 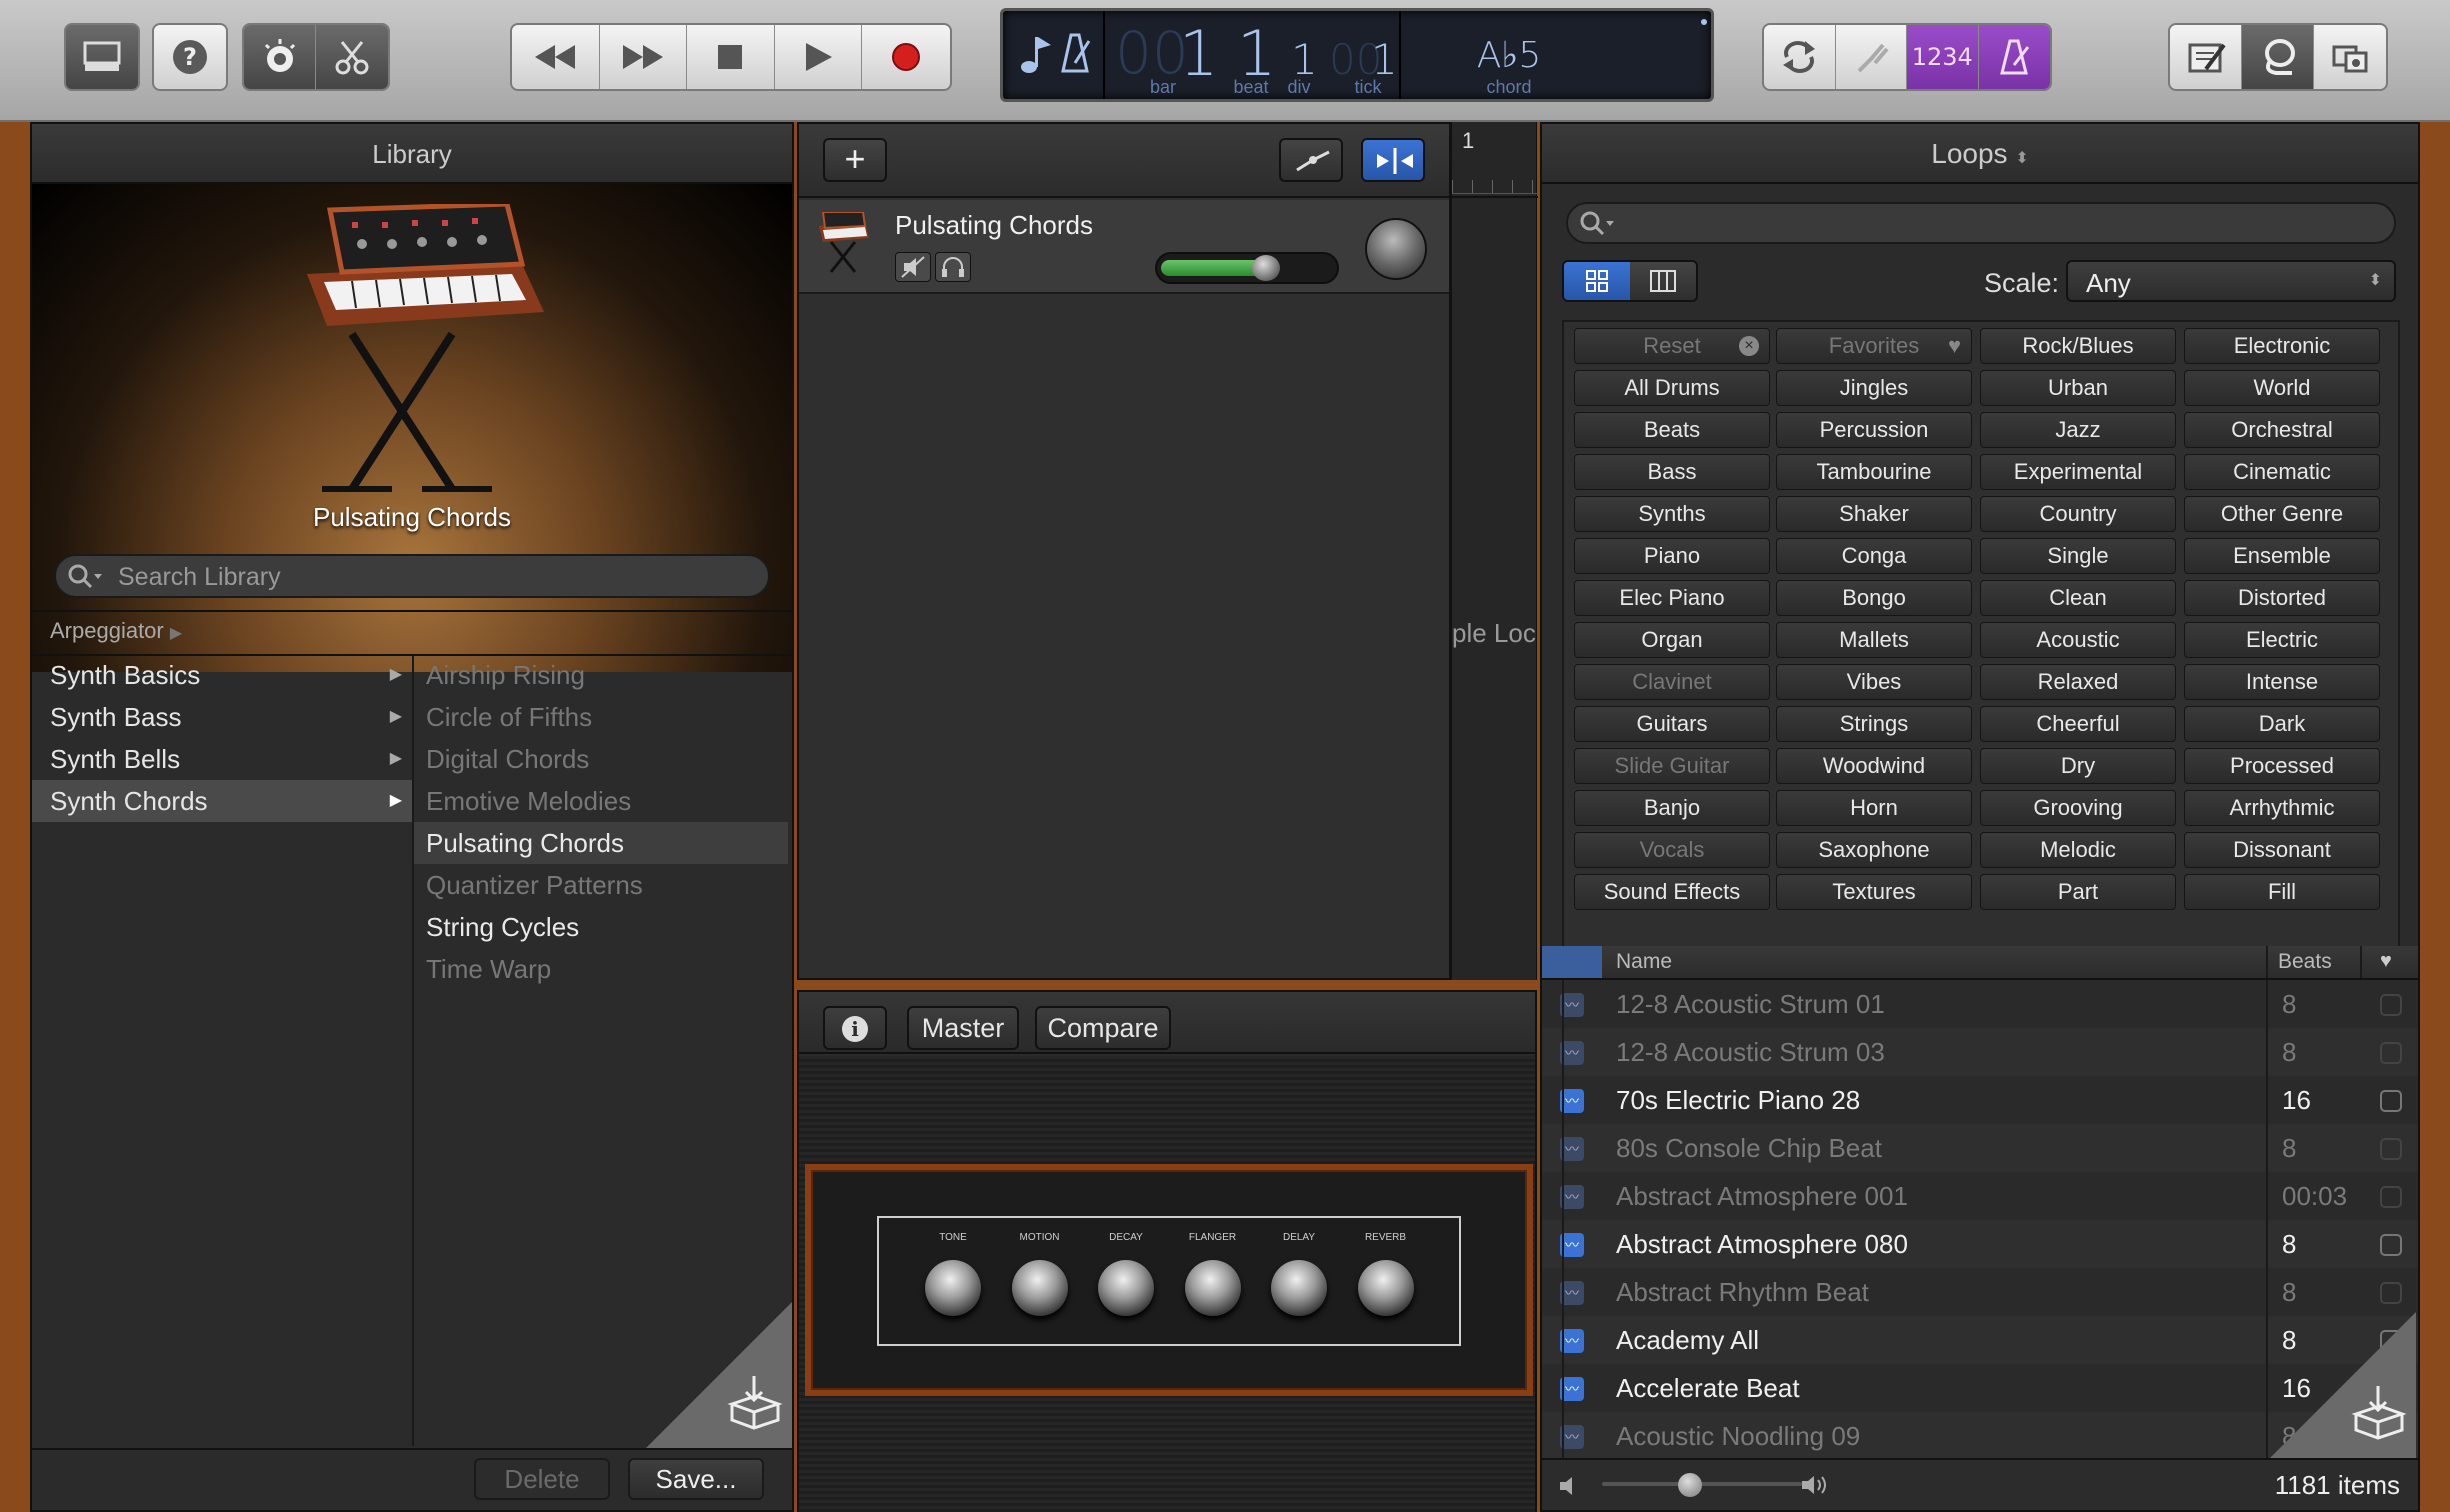 What do you see at coordinates (2078, 808) in the screenshot?
I see `keyword-button: Grooving` at bounding box center [2078, 808].